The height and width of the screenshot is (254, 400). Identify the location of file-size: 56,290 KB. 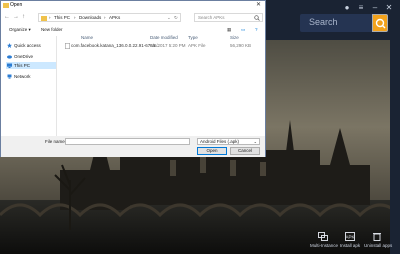
(241, 45).